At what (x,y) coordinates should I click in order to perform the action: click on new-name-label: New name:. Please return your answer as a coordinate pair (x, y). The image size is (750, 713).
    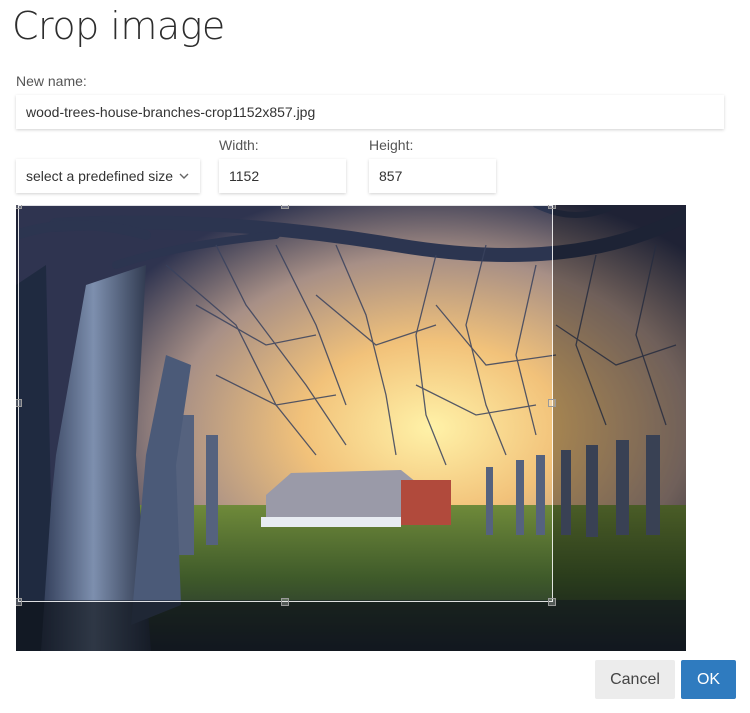
    Looking at the image, I should click on (51, 81).